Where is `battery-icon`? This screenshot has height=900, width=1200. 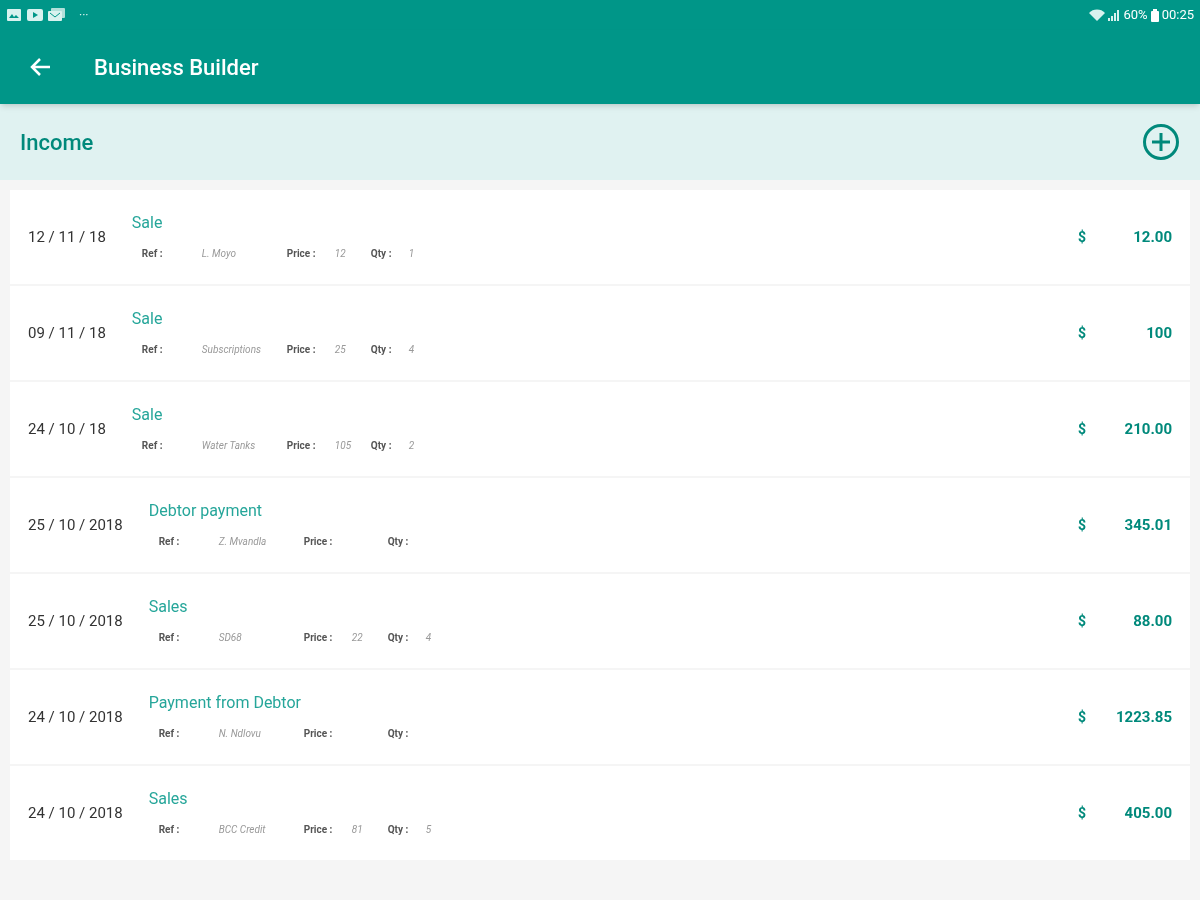 battery-icon is located at coordinates (1154, 15).